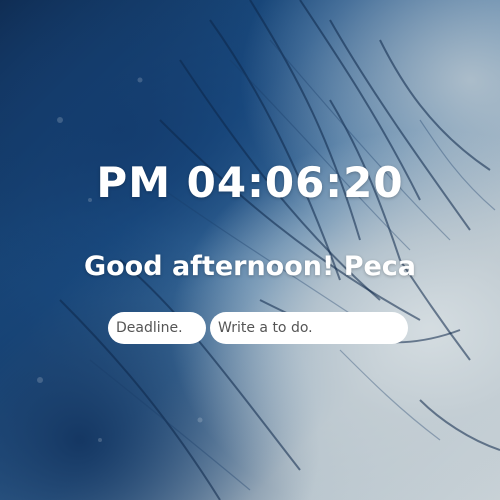 Image resolution: width=500 pixels, height=500 pixels. What do you see at coordinates (250, 182) in the screenshot?
I see `clock: PM 04:06:20` at bounding box center [250, 182].